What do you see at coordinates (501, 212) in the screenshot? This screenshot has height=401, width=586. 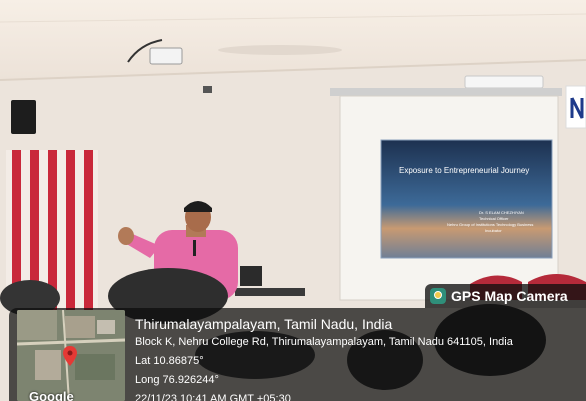 I see `slide-presenter: Dr. S ELAM CHEZHIYAN` at bounding box center [501, 212].